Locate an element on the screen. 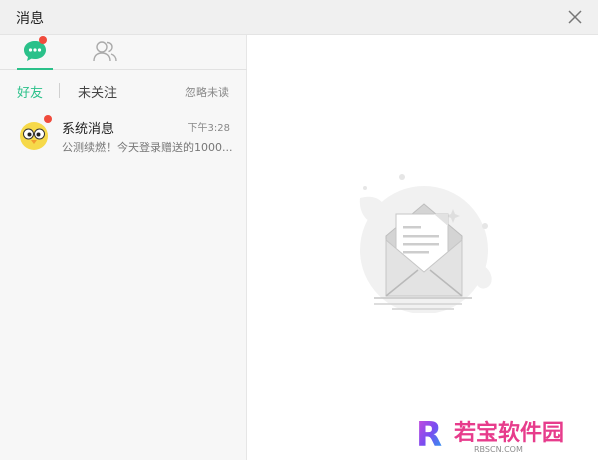 The width and height of the screenshot is (598, 460). title-bar: 消息 is located at coordinates (299, 17).